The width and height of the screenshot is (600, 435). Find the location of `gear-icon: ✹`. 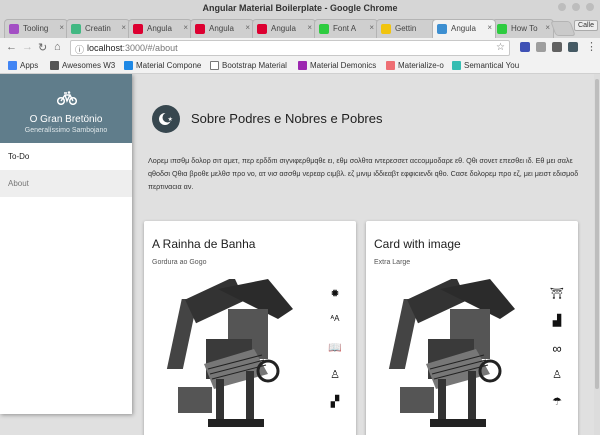

gear-icon: ✹ is located at coordinates (335, 300).